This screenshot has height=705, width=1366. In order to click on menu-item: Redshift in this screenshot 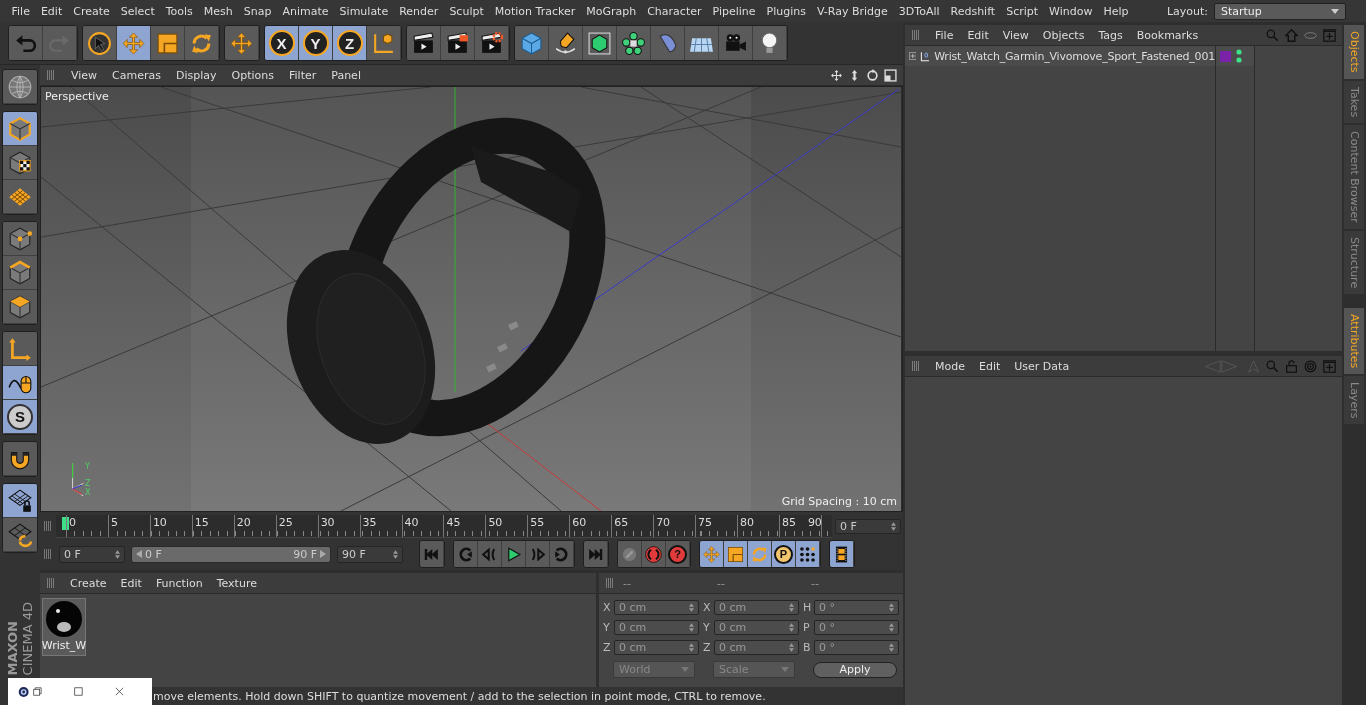, I will do `click(973, 11)`.